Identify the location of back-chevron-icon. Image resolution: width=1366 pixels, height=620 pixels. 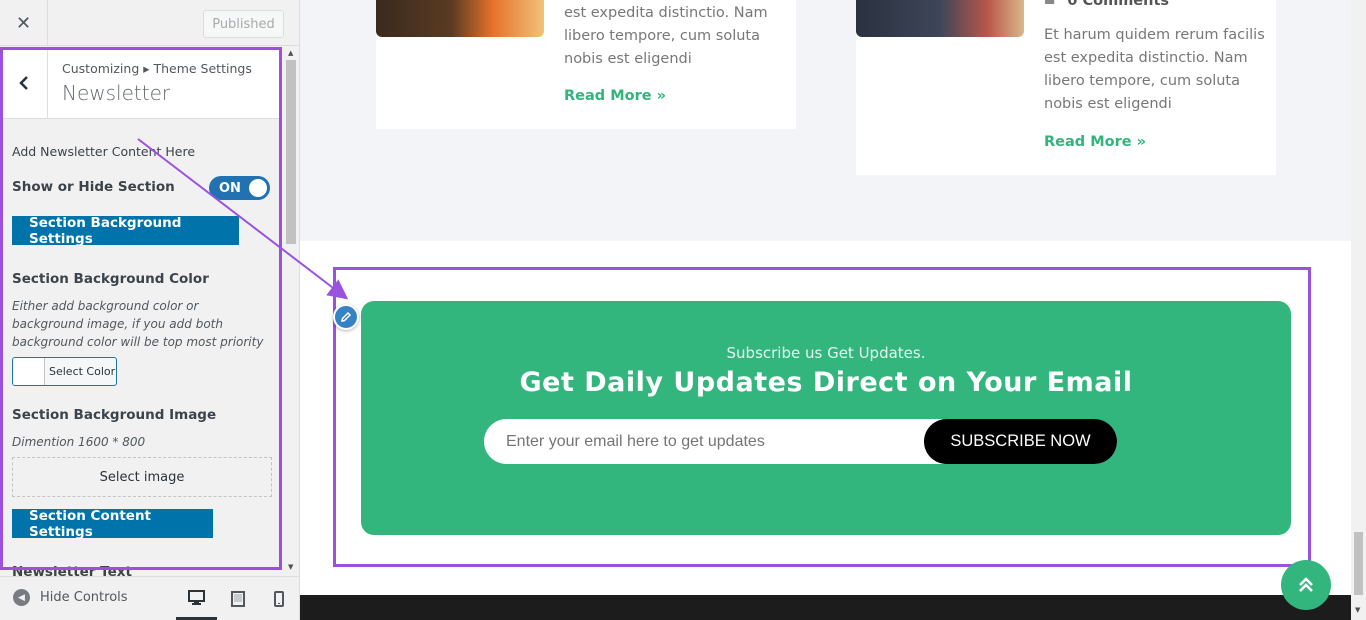
(23, 83).